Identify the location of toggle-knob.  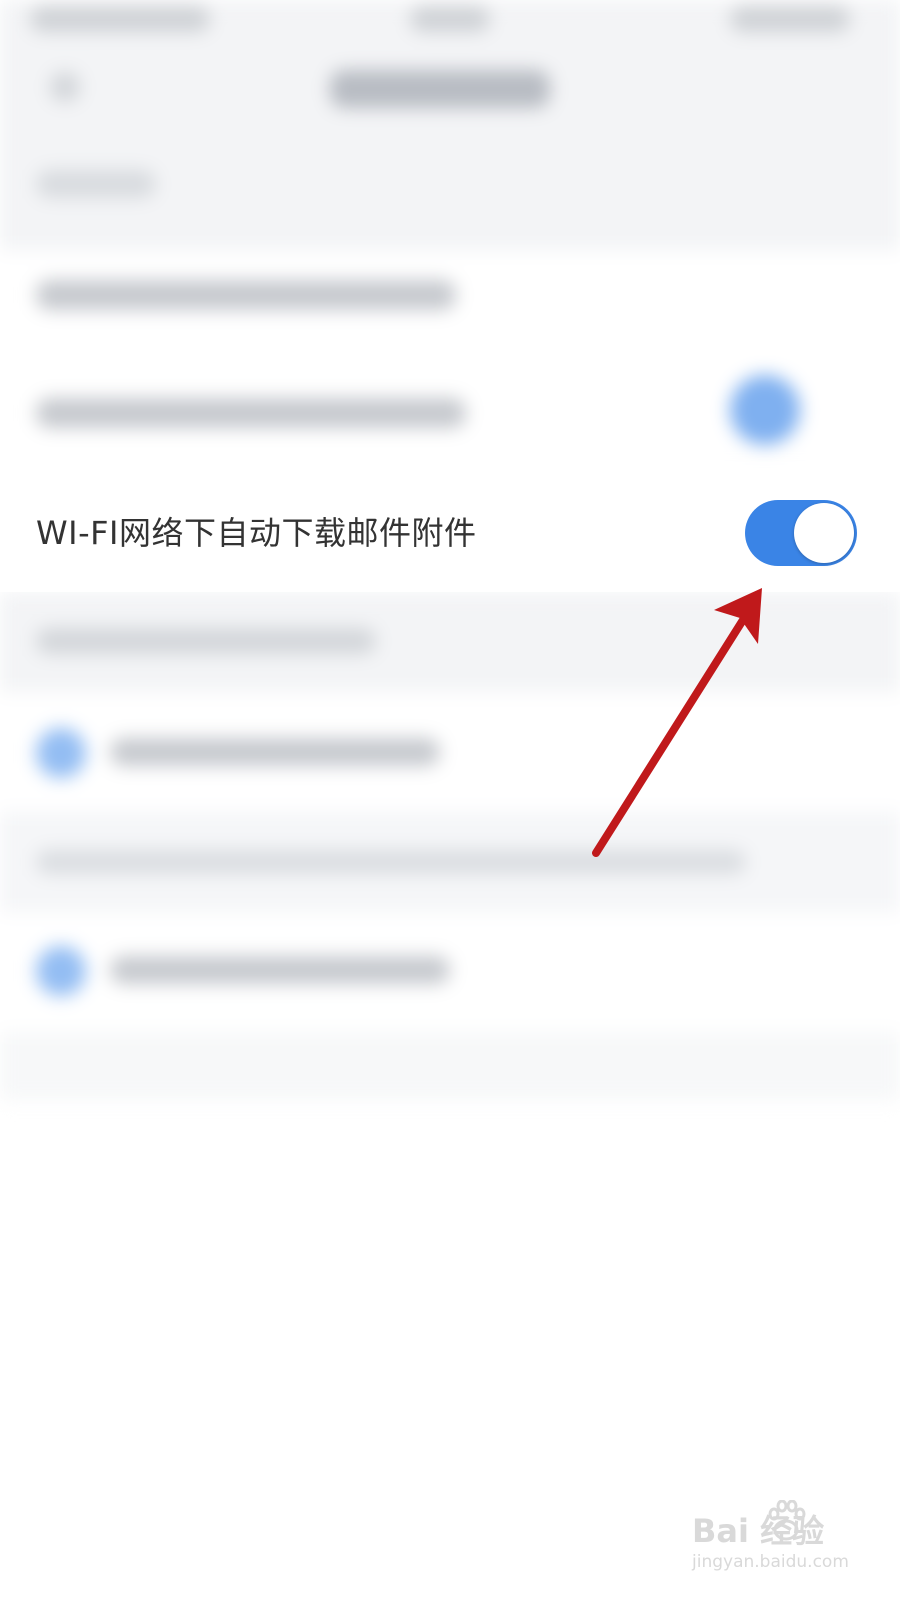
(824, 533).